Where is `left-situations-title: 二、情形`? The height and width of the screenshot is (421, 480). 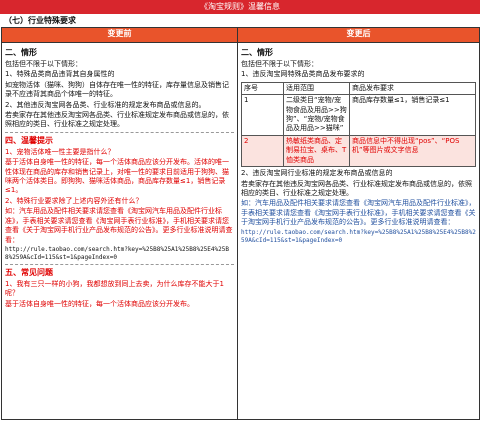
left-situations-title: 二、情形 is located at coordinates (21, 52).